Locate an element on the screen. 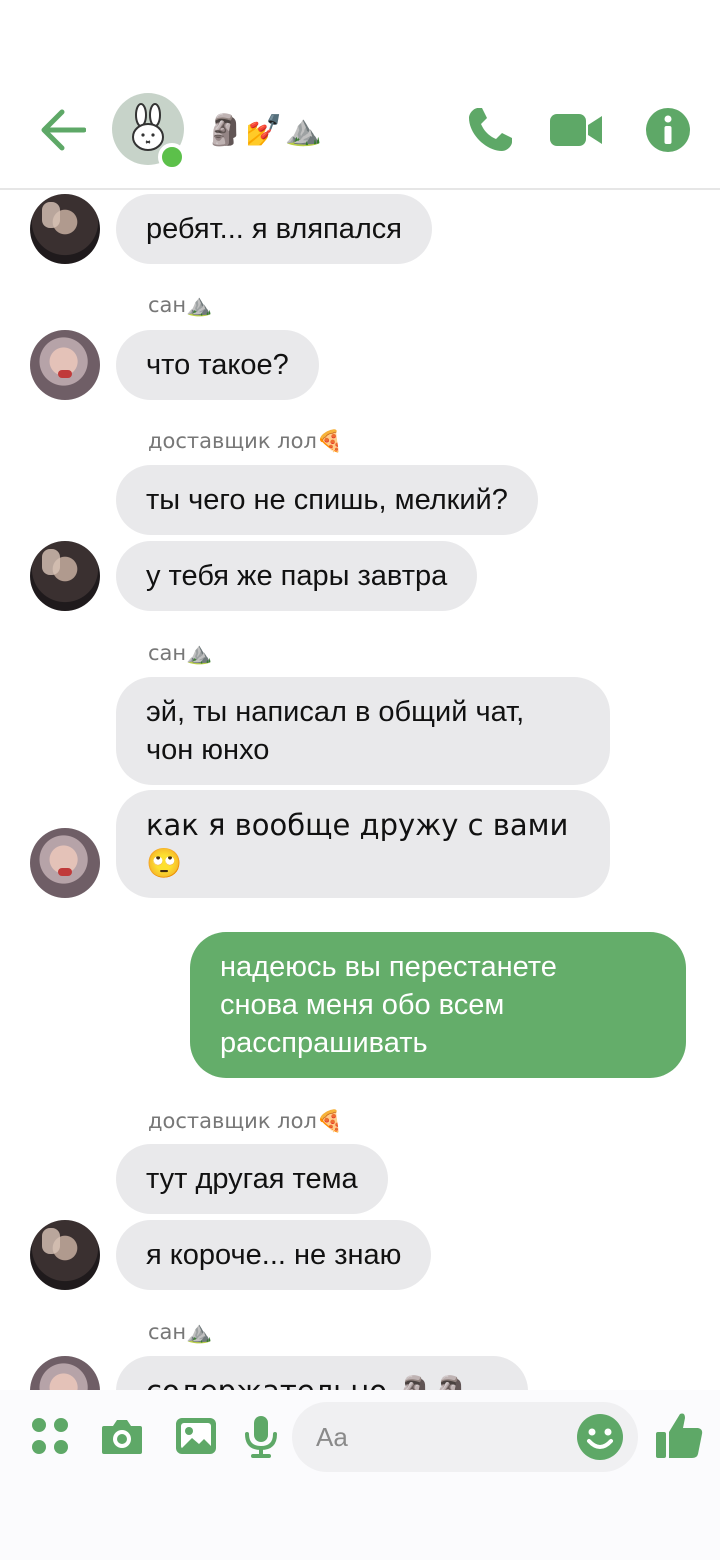 Image resolution: width=720 pixels, height=1560 pixels. message-bubble: содержательно 🗿🗿🗿 is located at coordinates (322, 1373).